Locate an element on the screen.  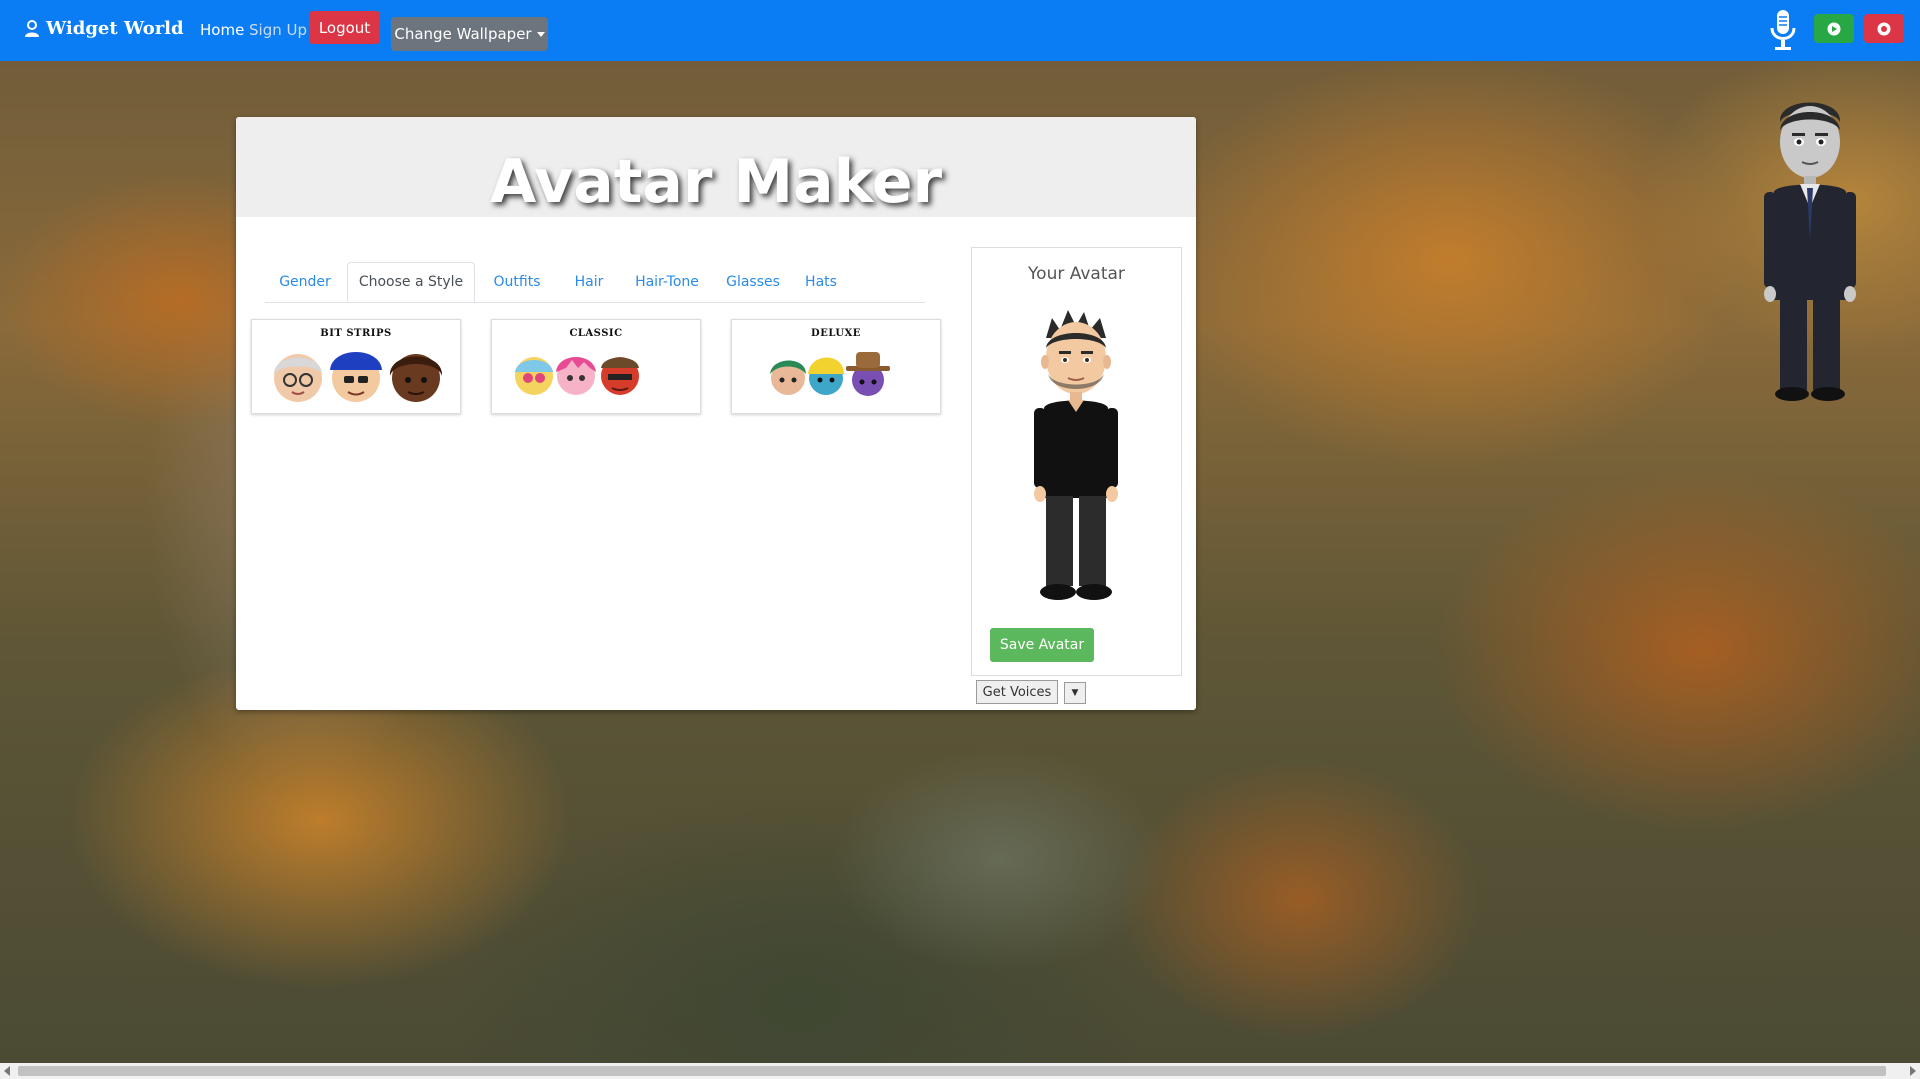
voices-dropdown-button: ▼ is located at coordinates (1075, 693).